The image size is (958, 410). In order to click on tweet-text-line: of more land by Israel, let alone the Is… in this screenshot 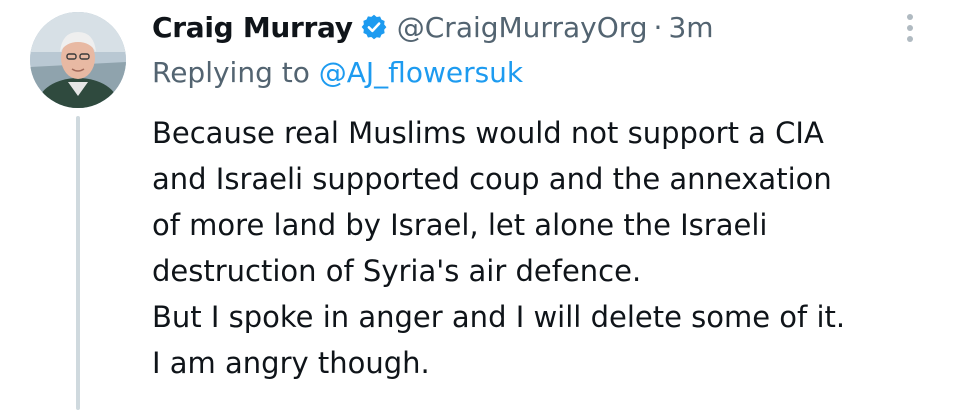, I will do `click(460, 225)`.